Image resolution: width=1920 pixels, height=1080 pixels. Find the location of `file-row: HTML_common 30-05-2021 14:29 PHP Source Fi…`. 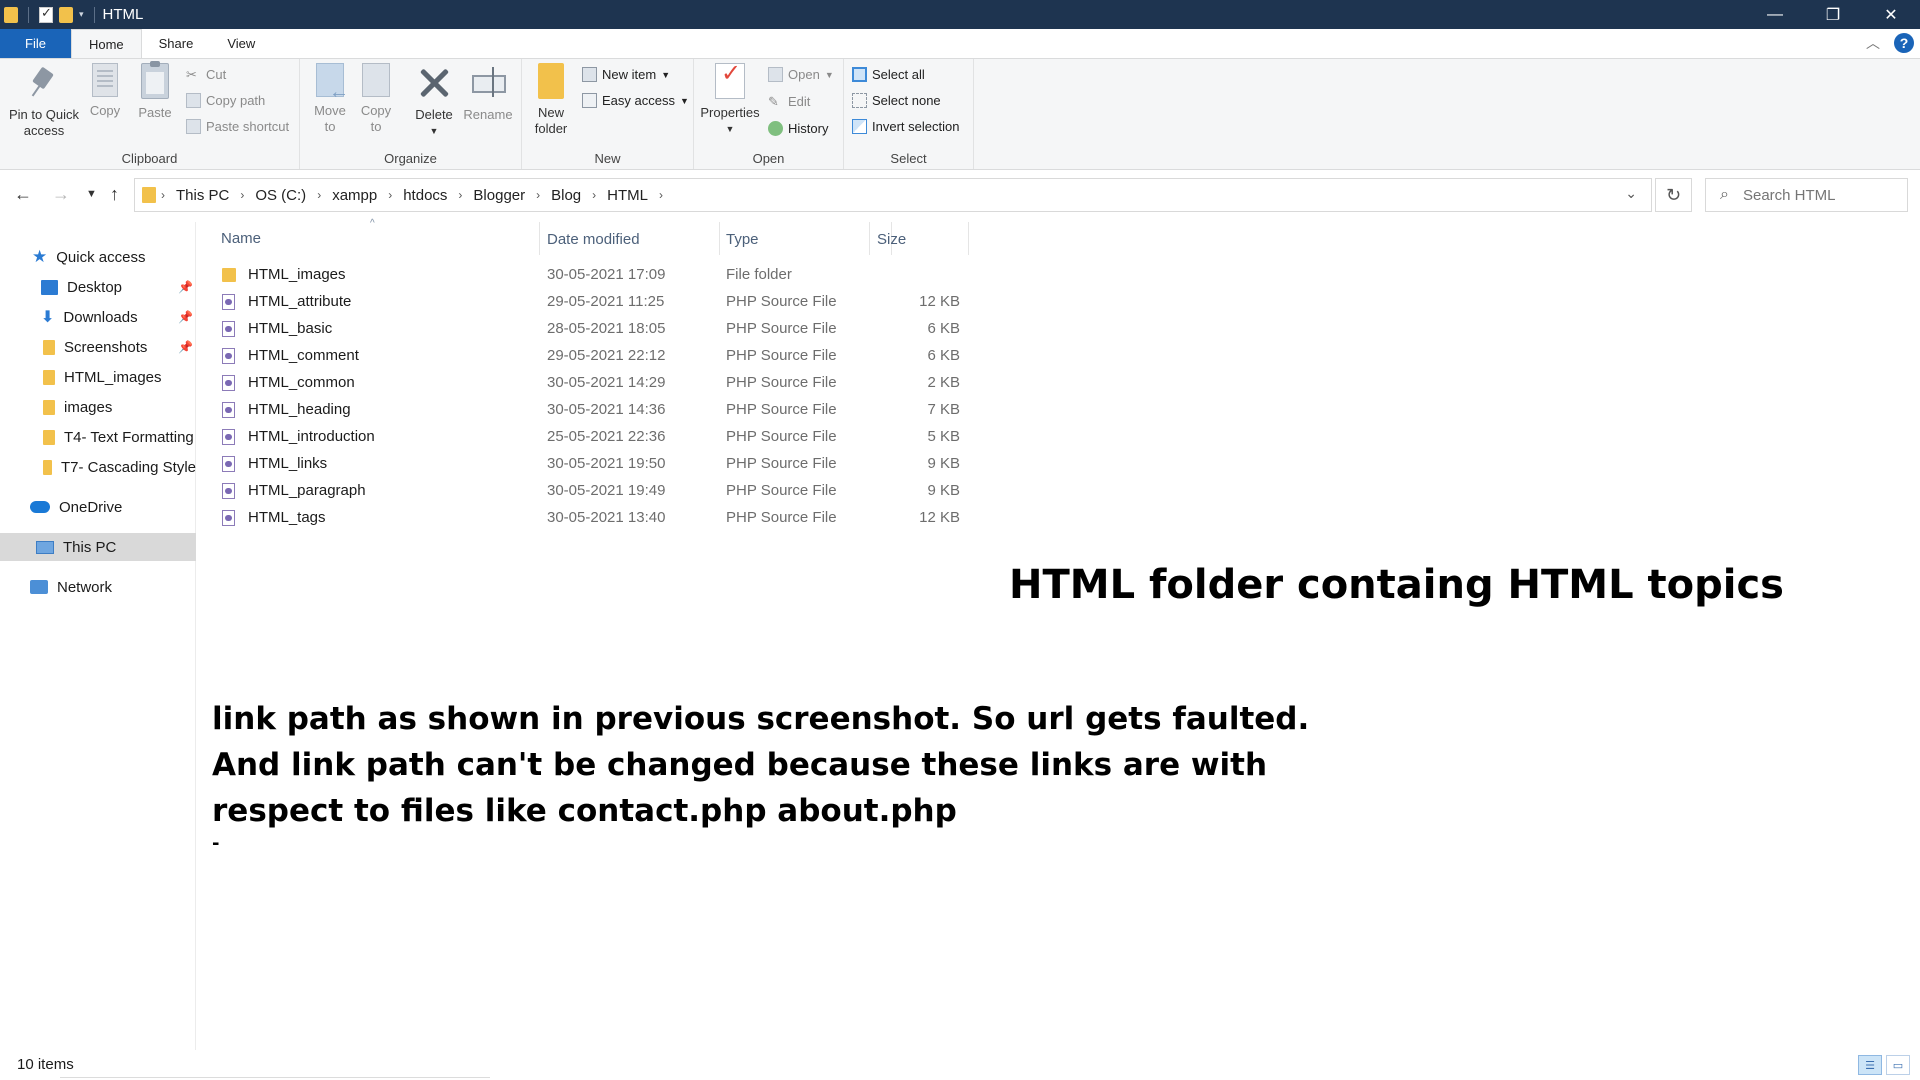

file-row: HTML_common 30-05-2021 14:29 PHP Source Fi… is located at coordinates (596, 383).